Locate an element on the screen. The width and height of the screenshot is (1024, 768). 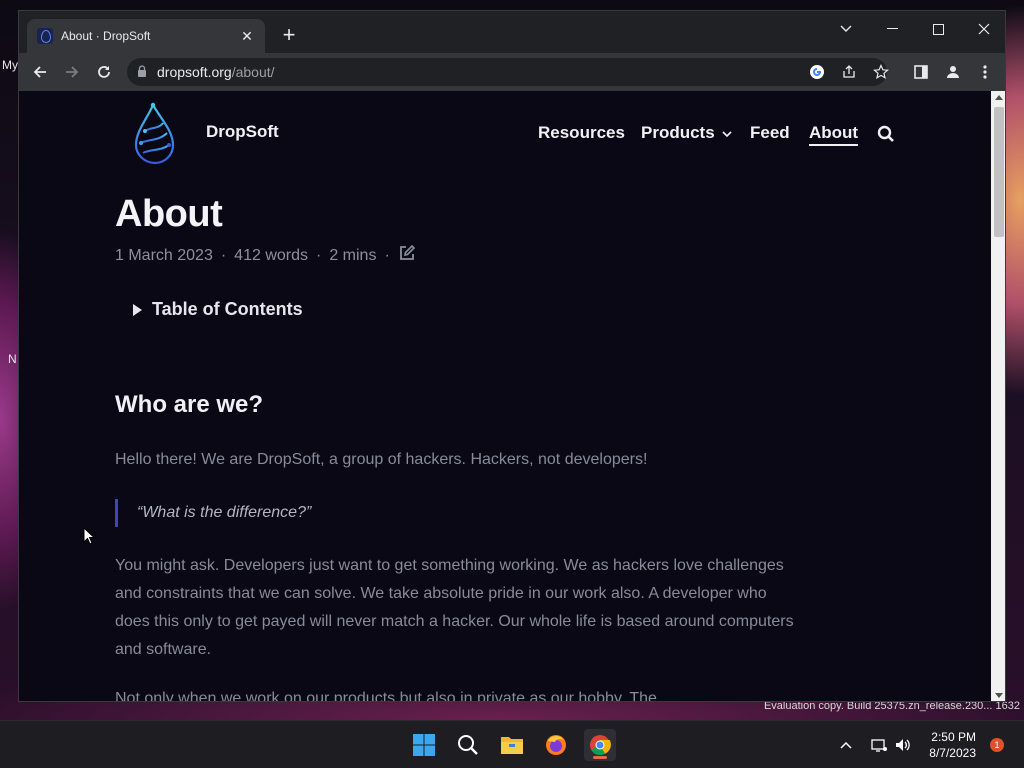
back-button is located at coordinates (40, 72).